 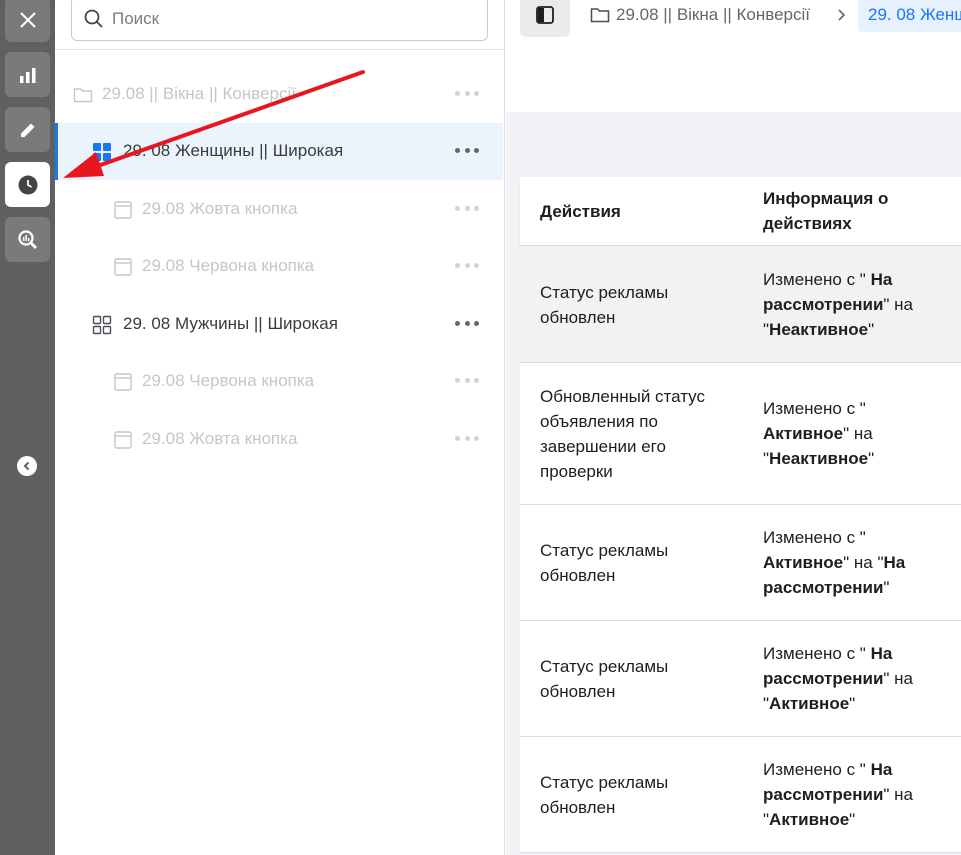 I want to click on info-cell: Изменено с " Активное" на "Неактивное", so click(x=819, y=433).